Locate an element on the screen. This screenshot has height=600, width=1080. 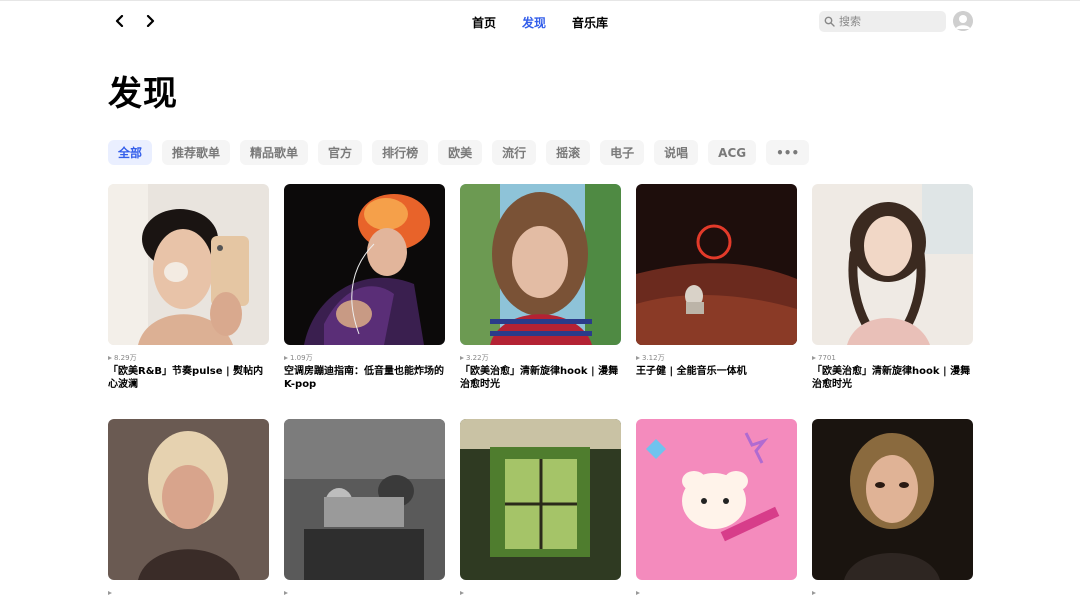
playlist-title: 王子健 | 全能音乐一体机 is located at coordinates (716, 371).